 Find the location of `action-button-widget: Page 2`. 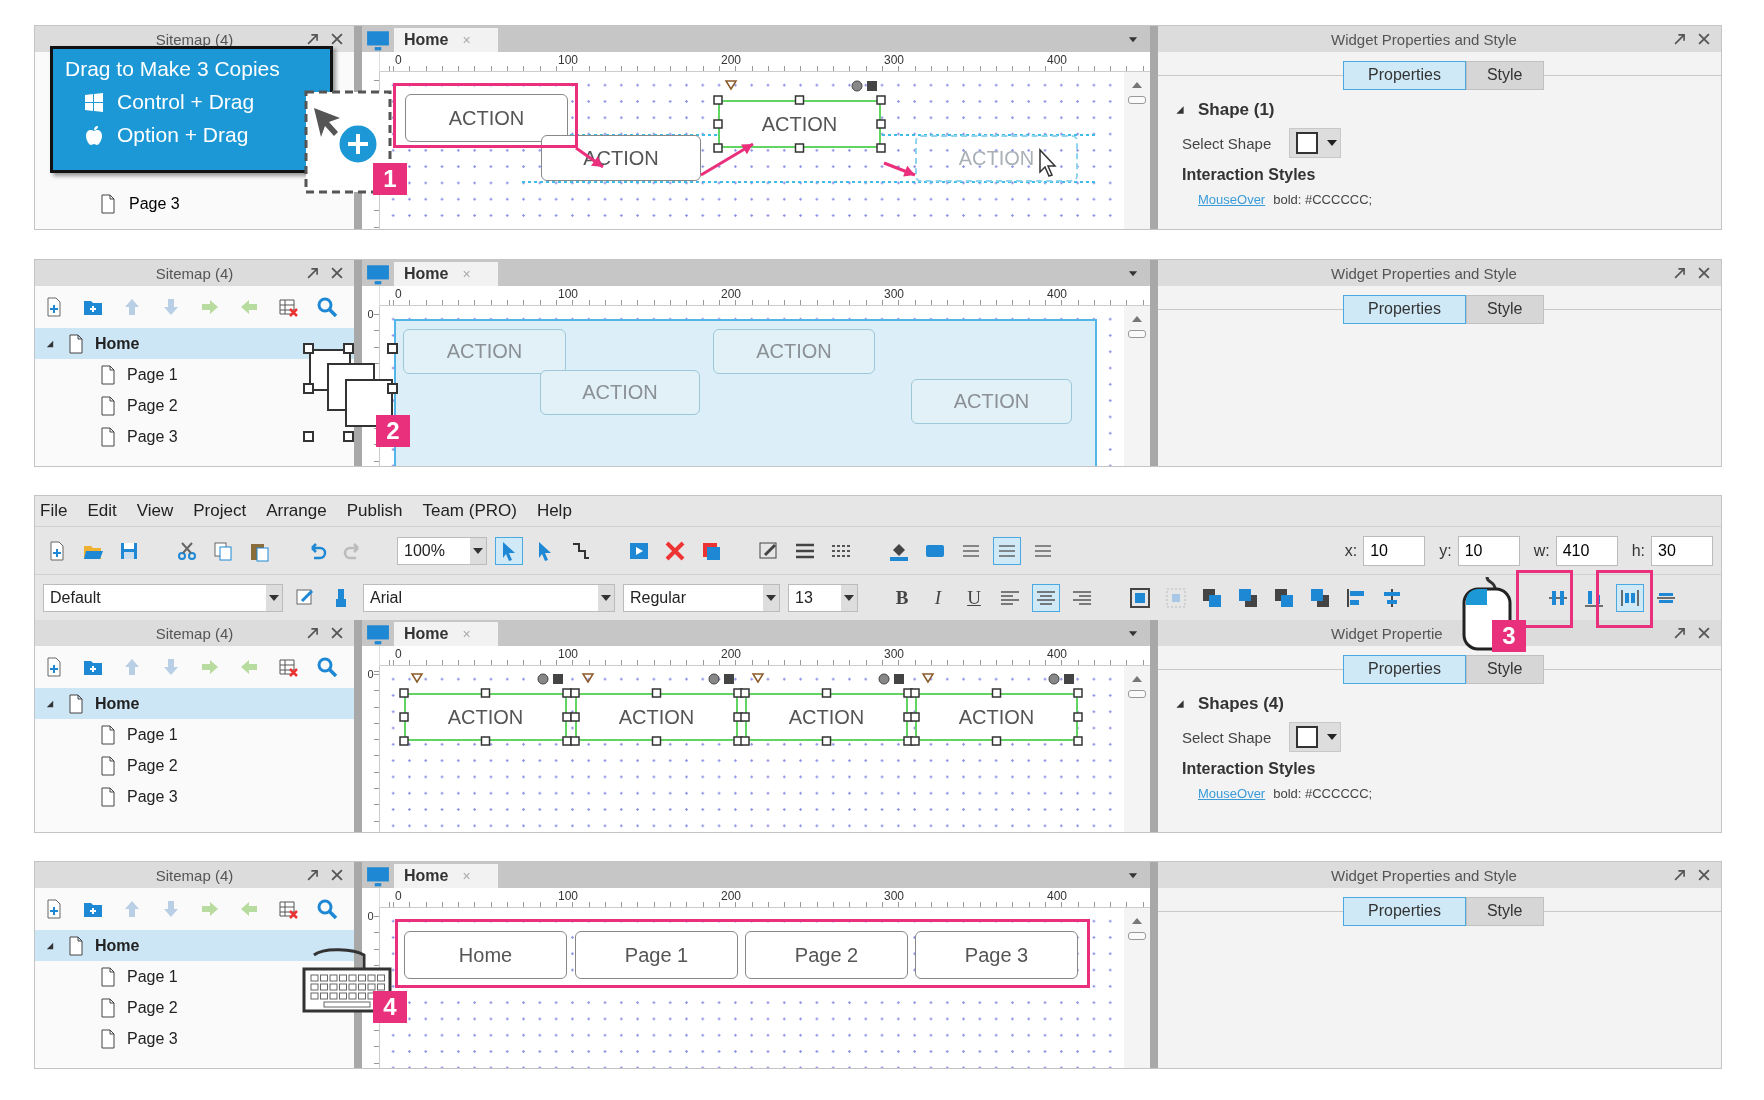

action-button-widget: Page 2 is located at coordinates (826, 955).